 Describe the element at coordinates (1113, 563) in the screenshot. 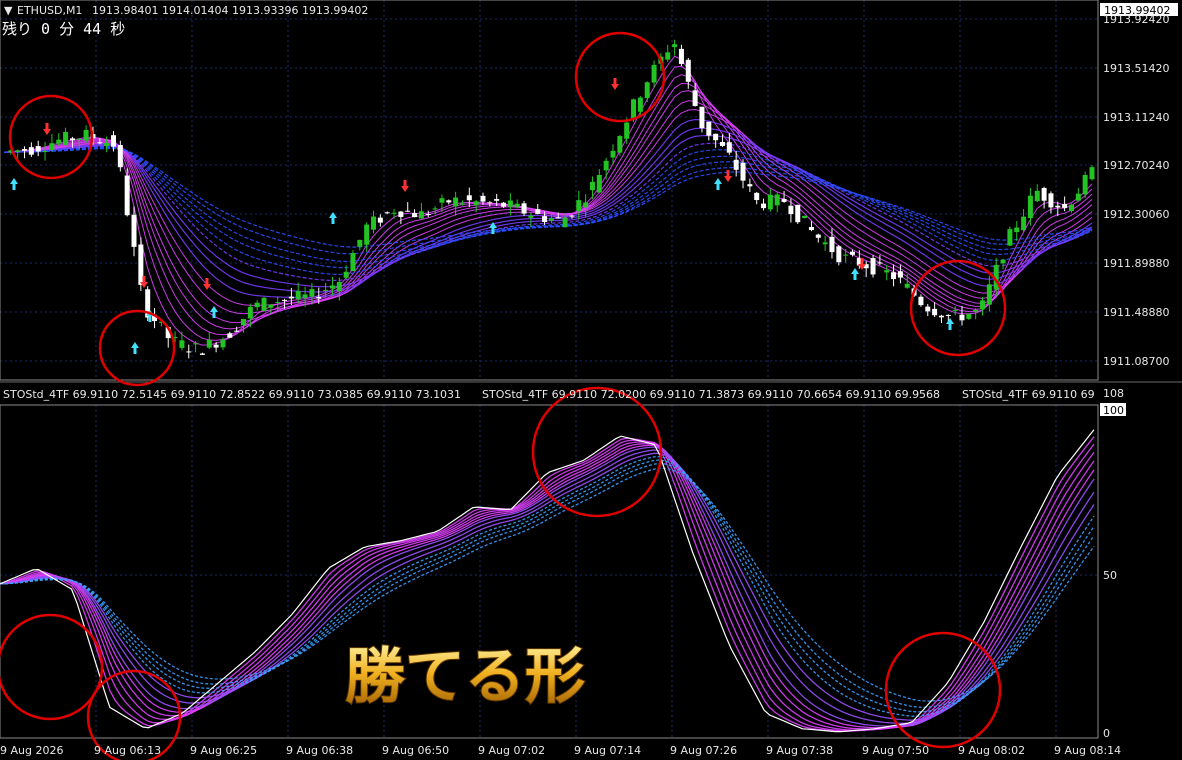

I see `indicator-axis: 108 100 50 0` at that location.